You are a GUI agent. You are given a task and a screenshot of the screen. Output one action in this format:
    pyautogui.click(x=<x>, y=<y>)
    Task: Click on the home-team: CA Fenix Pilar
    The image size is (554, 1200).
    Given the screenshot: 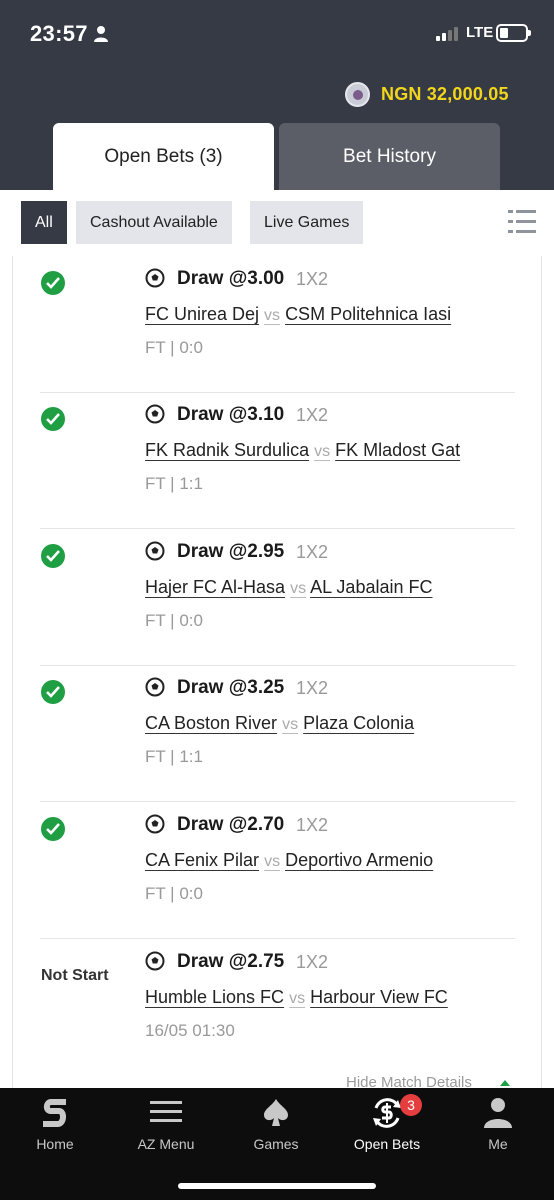 What is the action you would take?
    pyautogui.click(x=202, y=860)
    